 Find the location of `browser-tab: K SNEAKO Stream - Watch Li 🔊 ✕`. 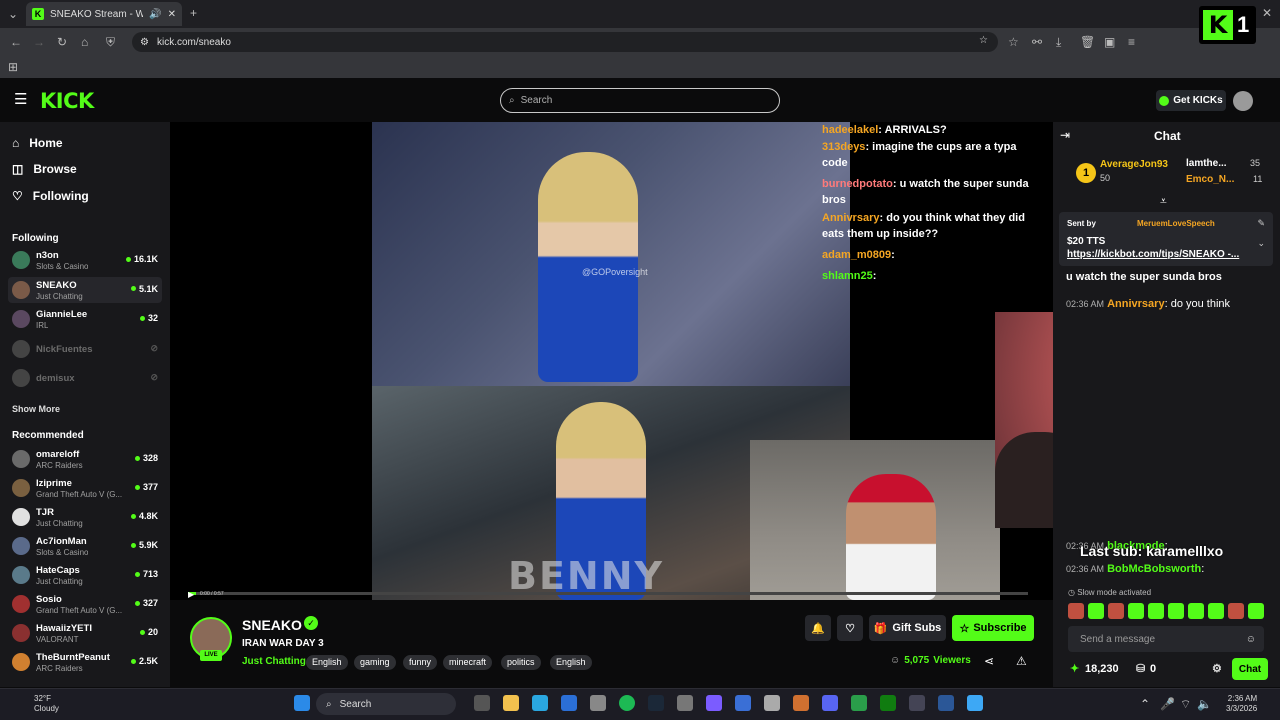

browser-tab: K SNEAKO Stream - Watch Li 🔊 ✕ is located at coordinates (104, 14).